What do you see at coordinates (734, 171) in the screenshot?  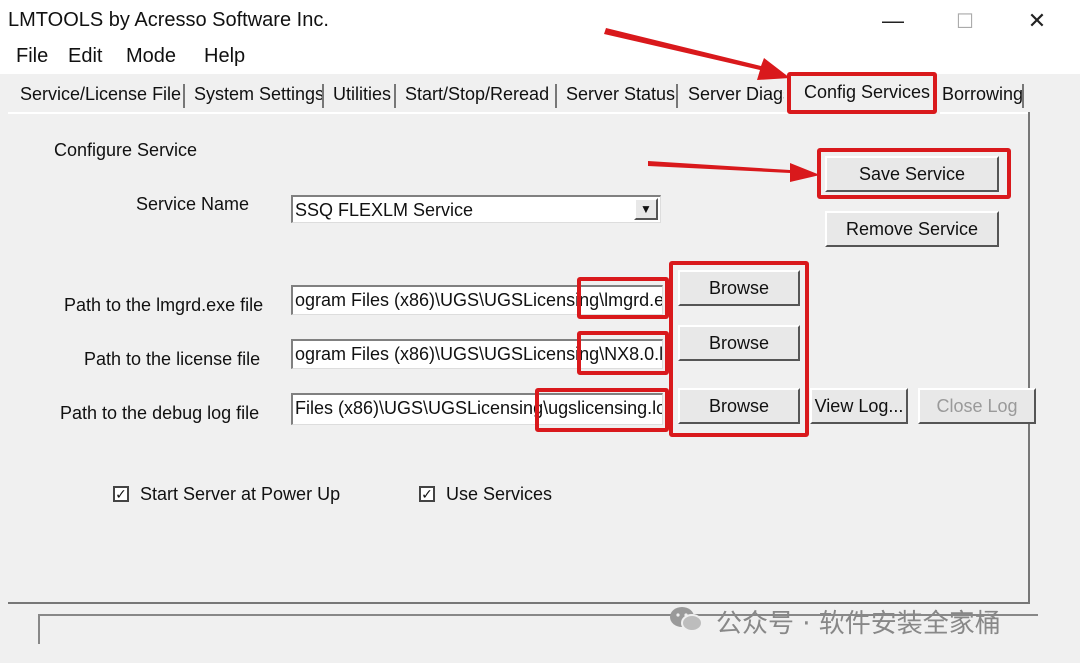 I see `arrow-to-save-service` at bounding box center [734, 171].